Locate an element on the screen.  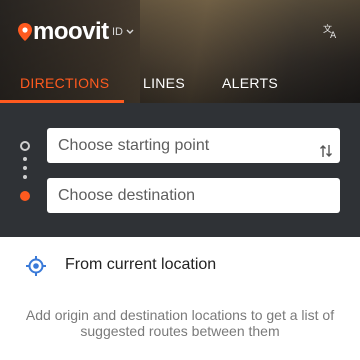
language-selector: ID is located at coordinates (123, 32).